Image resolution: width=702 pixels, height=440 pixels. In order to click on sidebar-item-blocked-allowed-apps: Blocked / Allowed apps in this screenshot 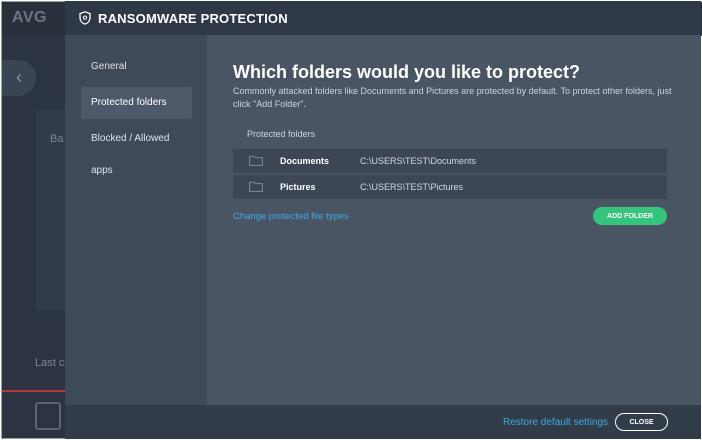, I will do `click(136, 149)`.